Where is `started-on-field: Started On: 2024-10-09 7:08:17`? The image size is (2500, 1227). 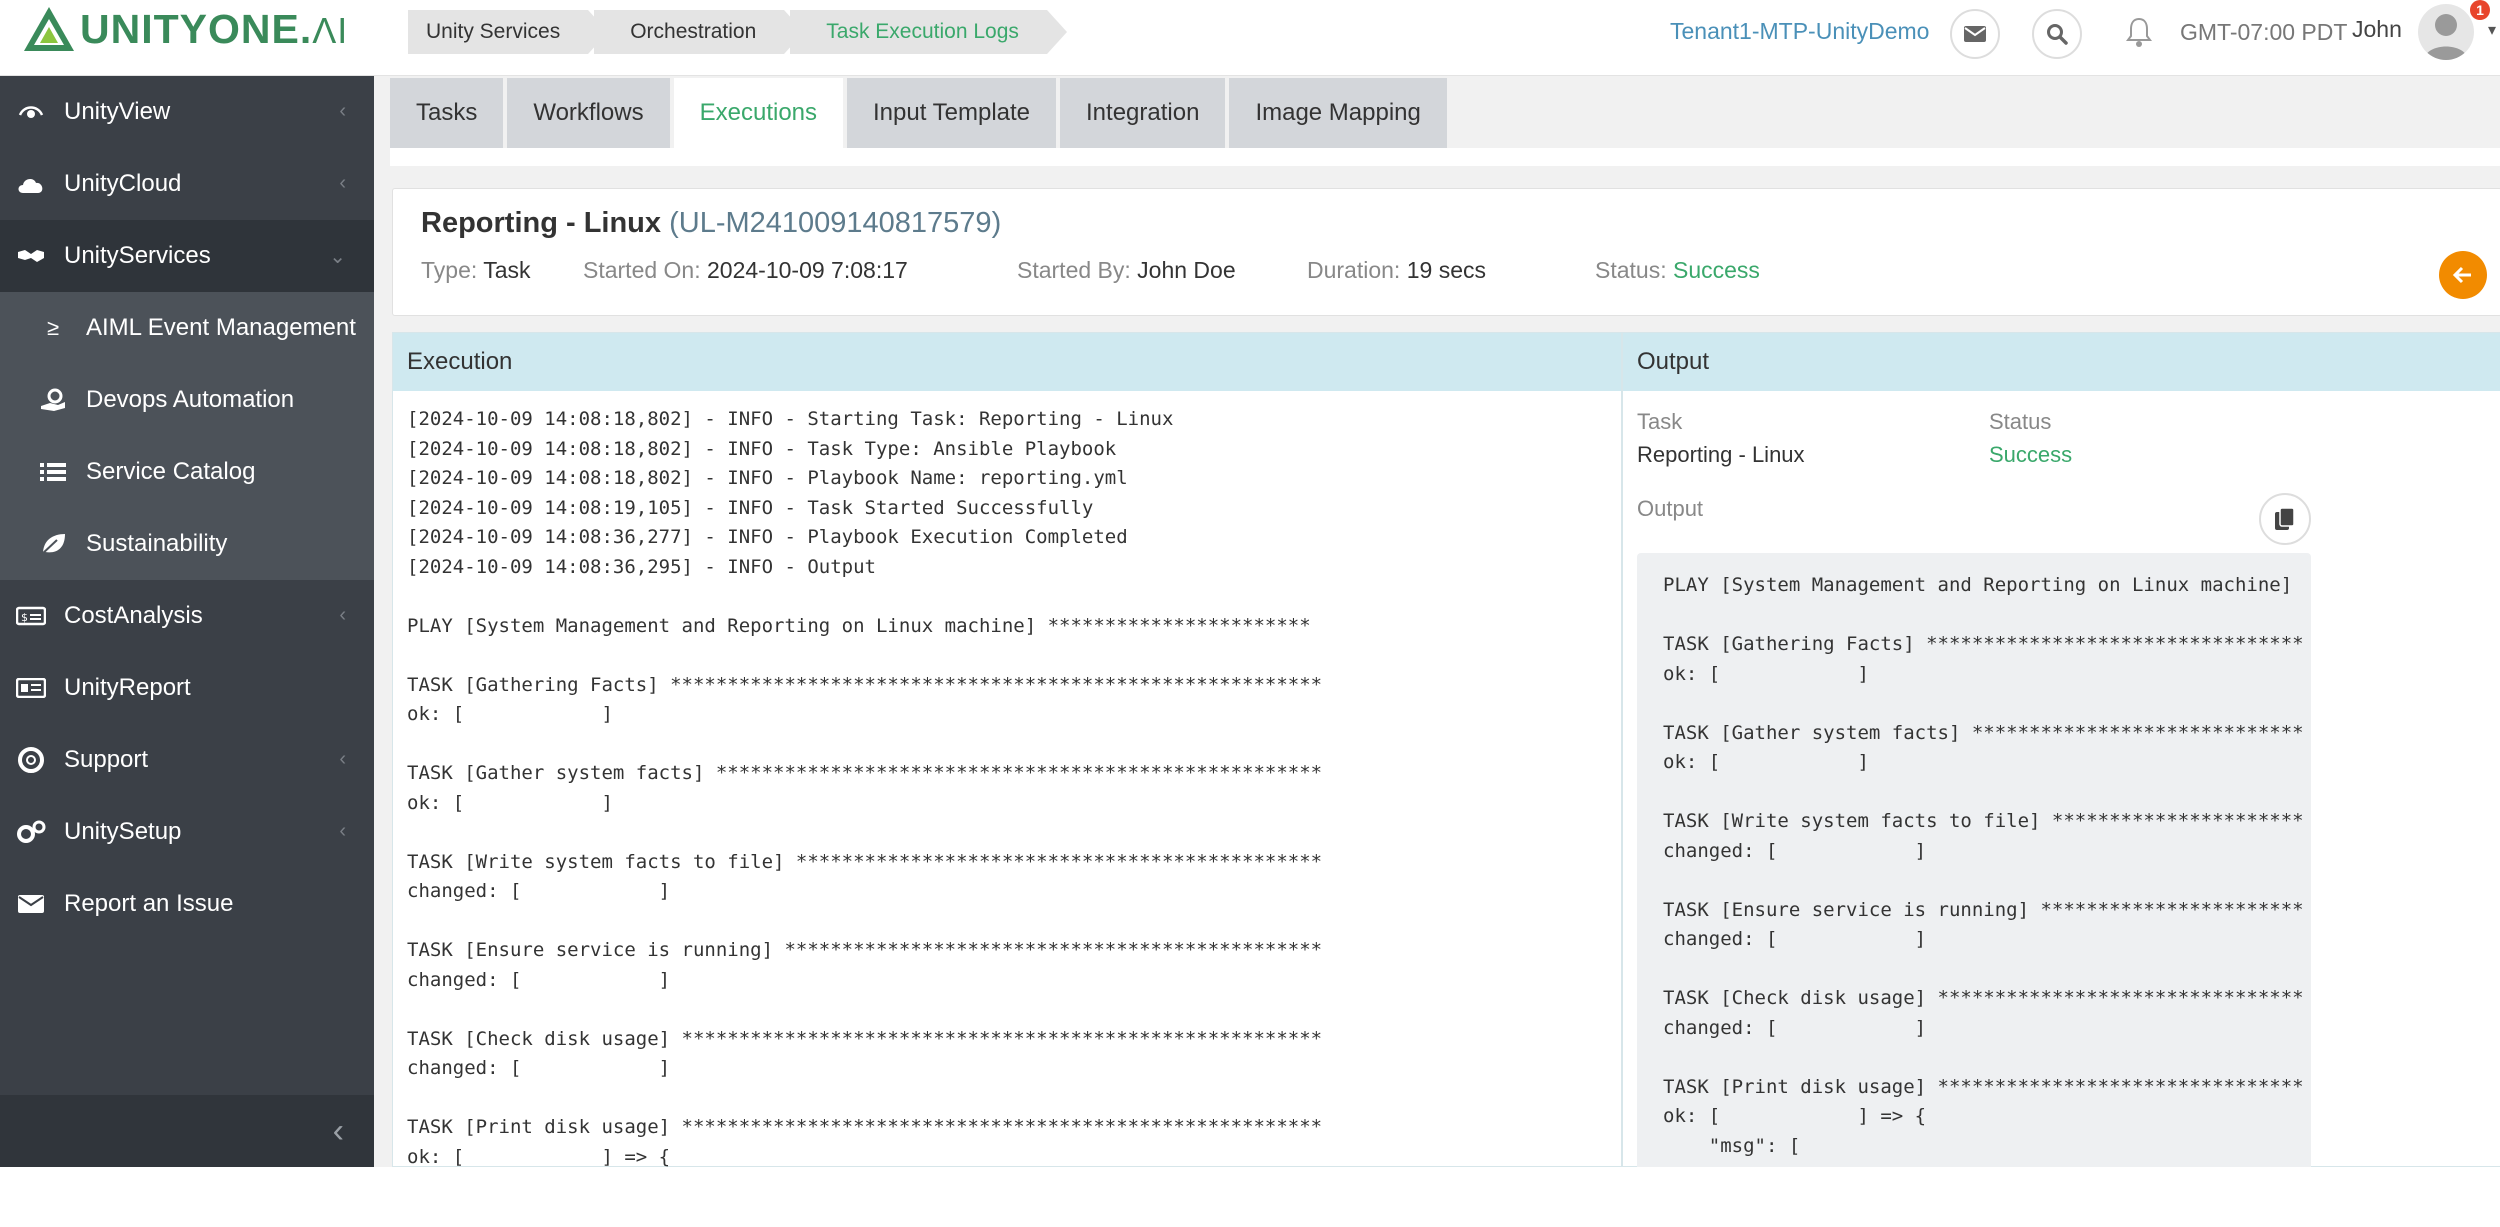 started-on-field: Started On: 2024-10-09 7:08:17 is located at coordinates (745, 270).